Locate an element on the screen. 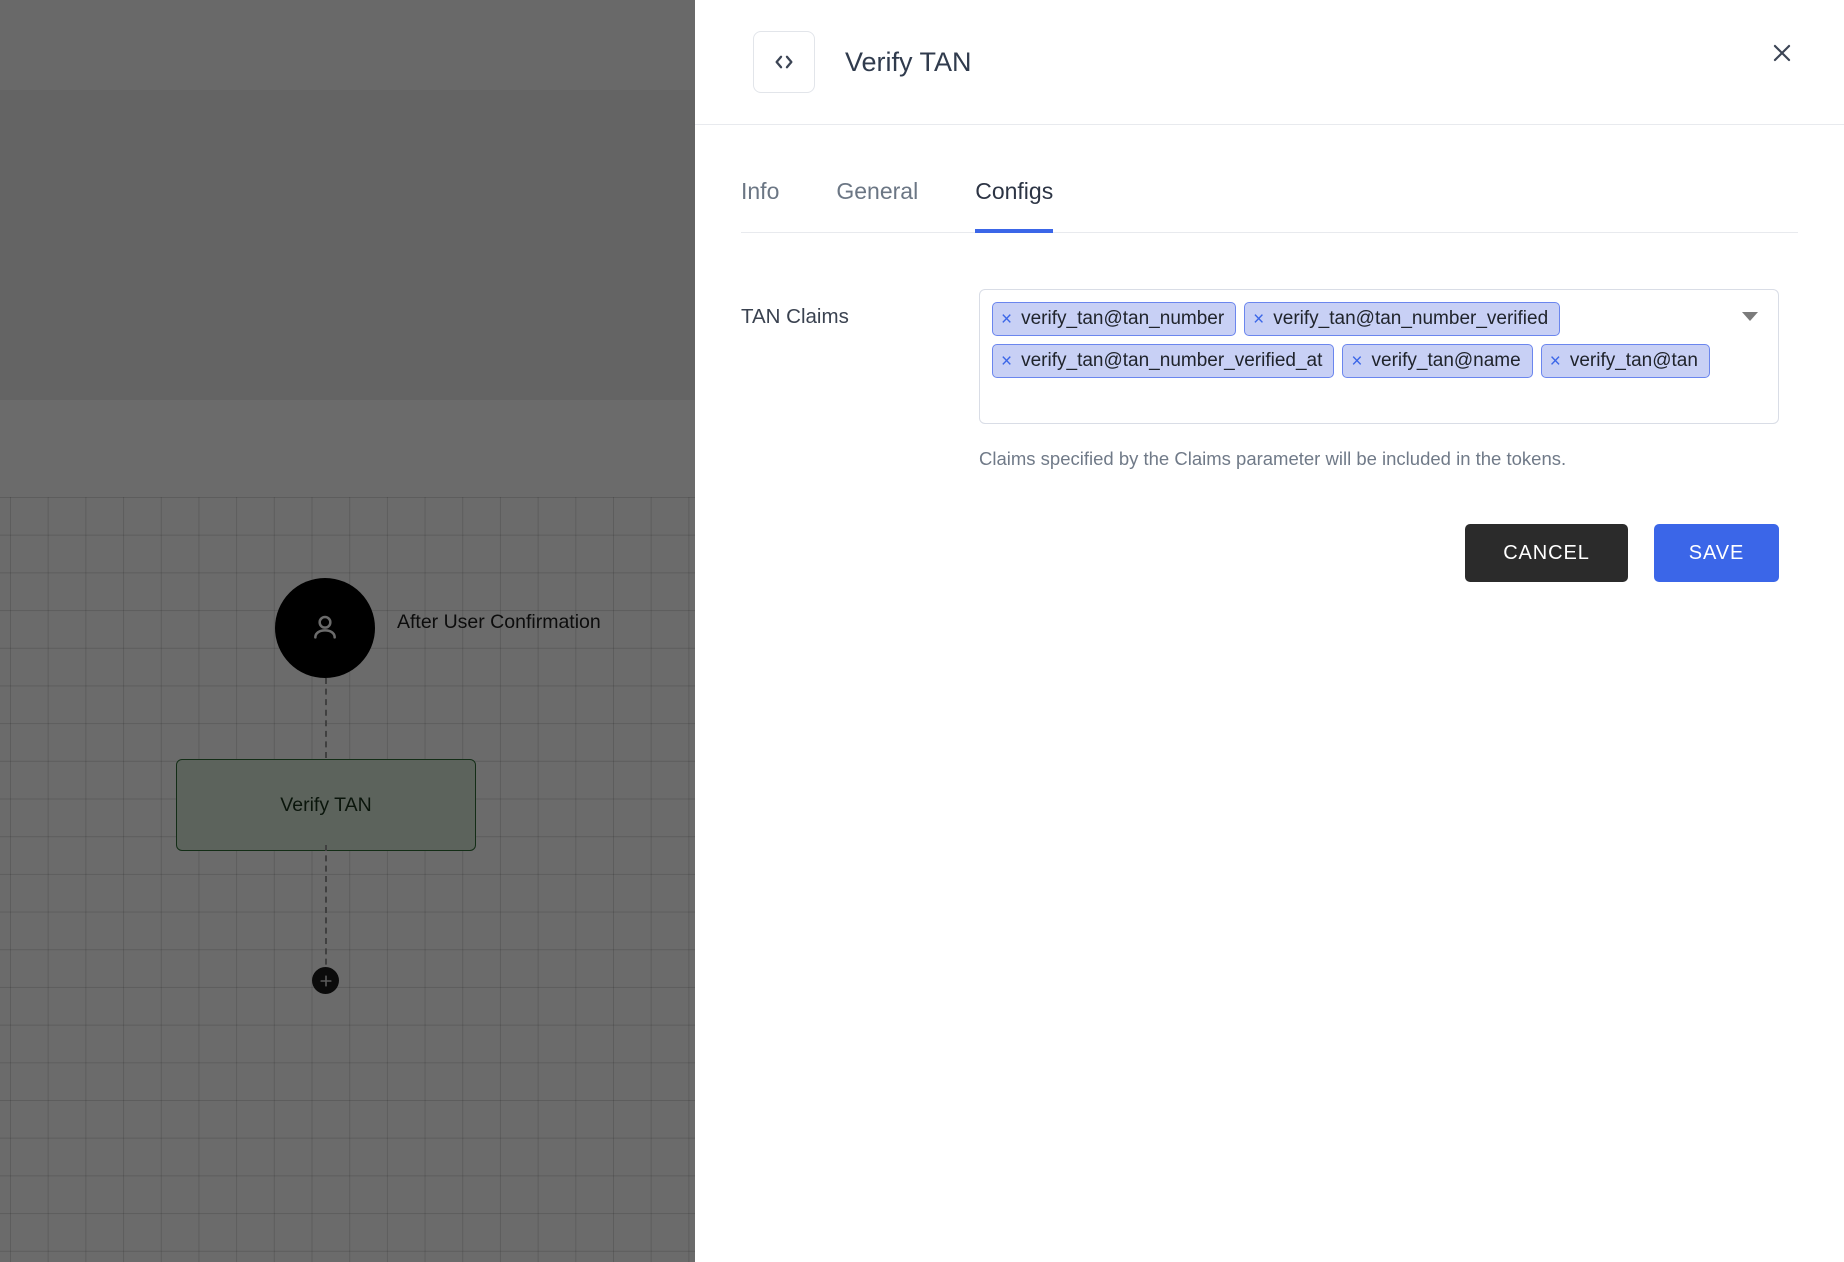  user-icon is located at coordinates (325, 627).